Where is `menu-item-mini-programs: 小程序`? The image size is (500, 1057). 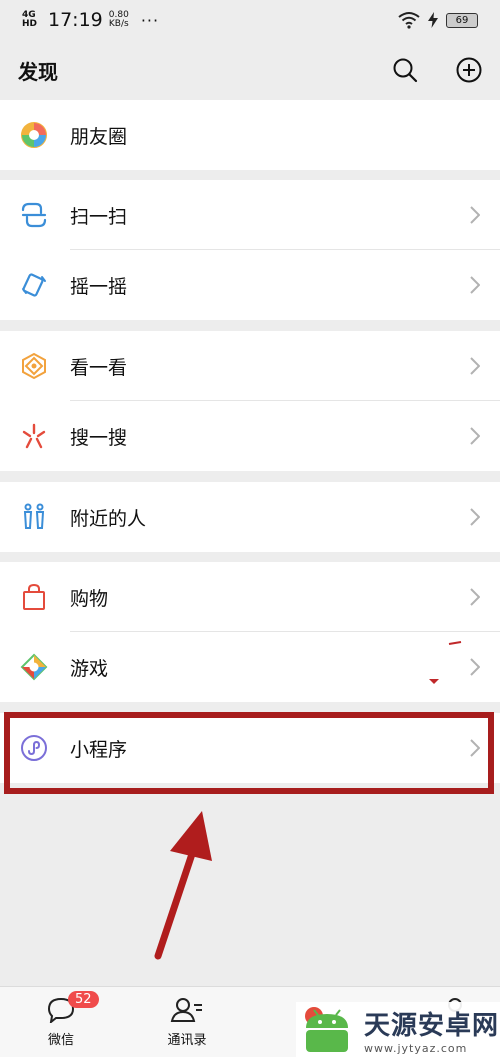
menu-item-mini-programs: 小程序 is located at coordinates (250, 748).